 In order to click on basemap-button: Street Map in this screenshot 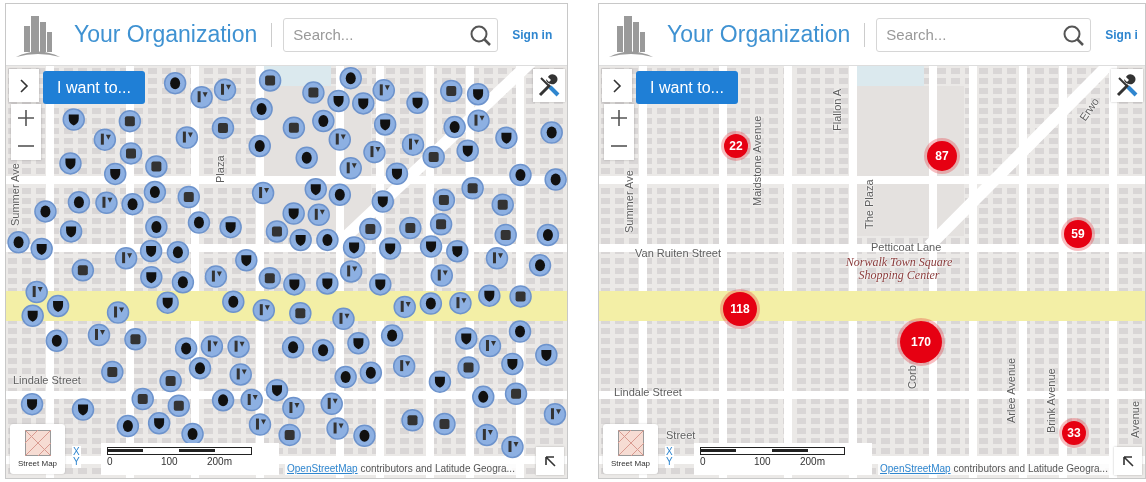, I will do `click(630, 449)`.